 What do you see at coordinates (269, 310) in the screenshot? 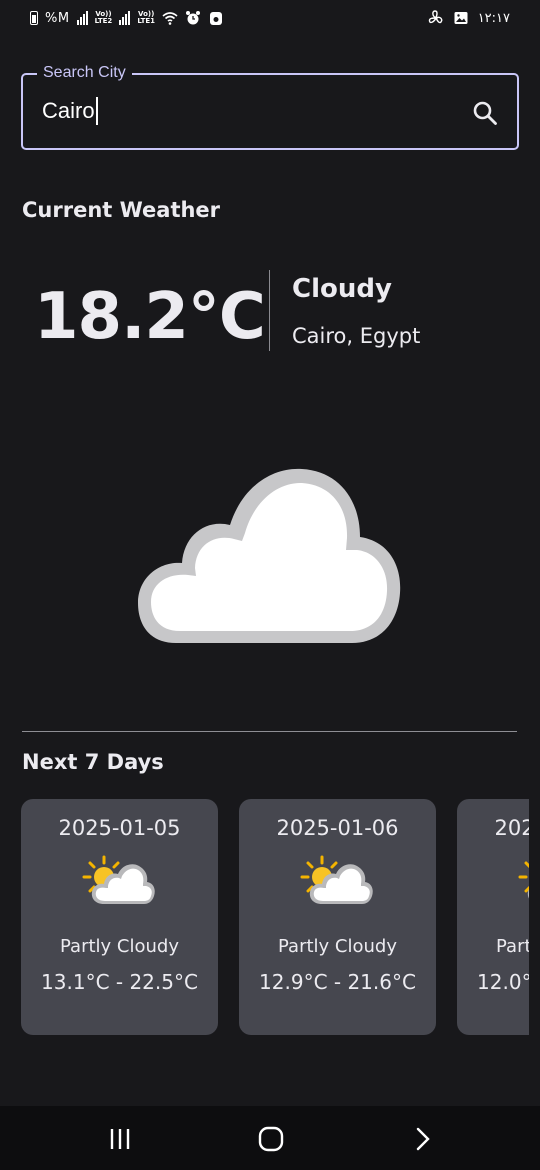
I see `temperature-divider` at bounding box center [269, 310].